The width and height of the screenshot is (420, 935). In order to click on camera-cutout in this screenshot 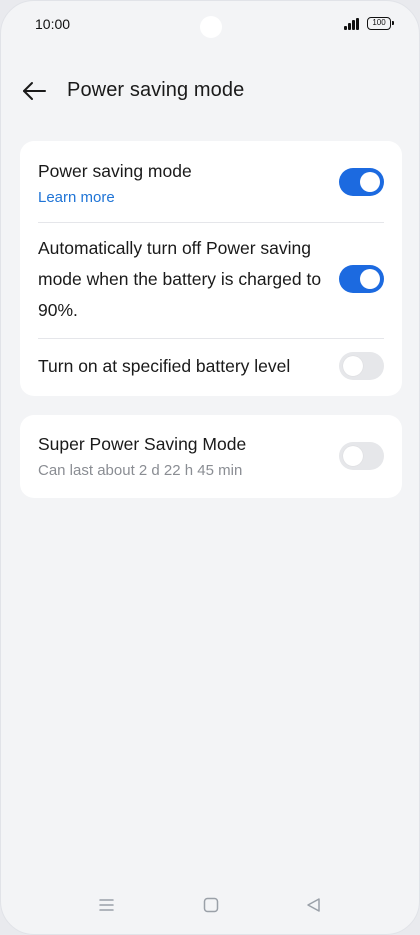, I will do `click(211, 27)`.